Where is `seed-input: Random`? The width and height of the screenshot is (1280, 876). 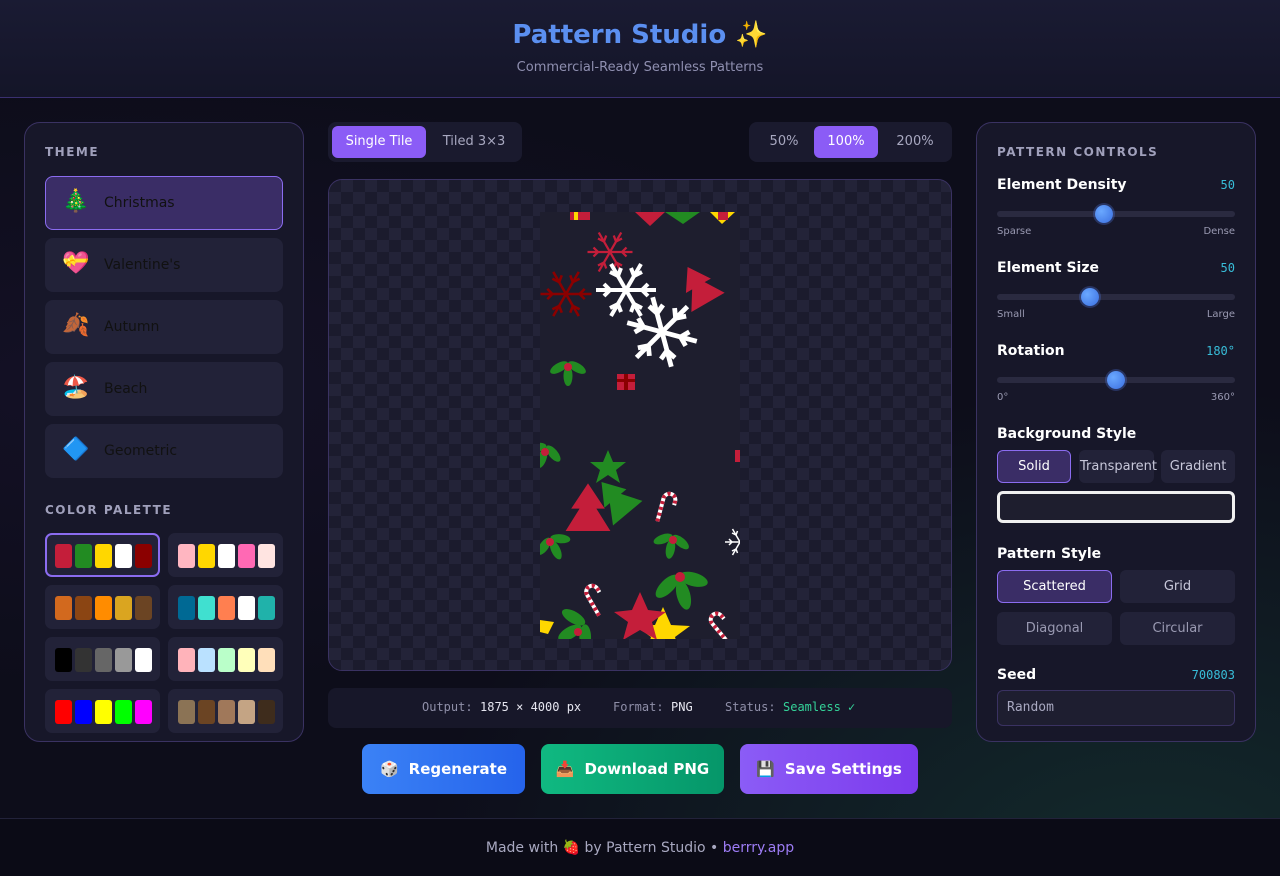
seed-input: Random is located at coordinates (1116, 708).